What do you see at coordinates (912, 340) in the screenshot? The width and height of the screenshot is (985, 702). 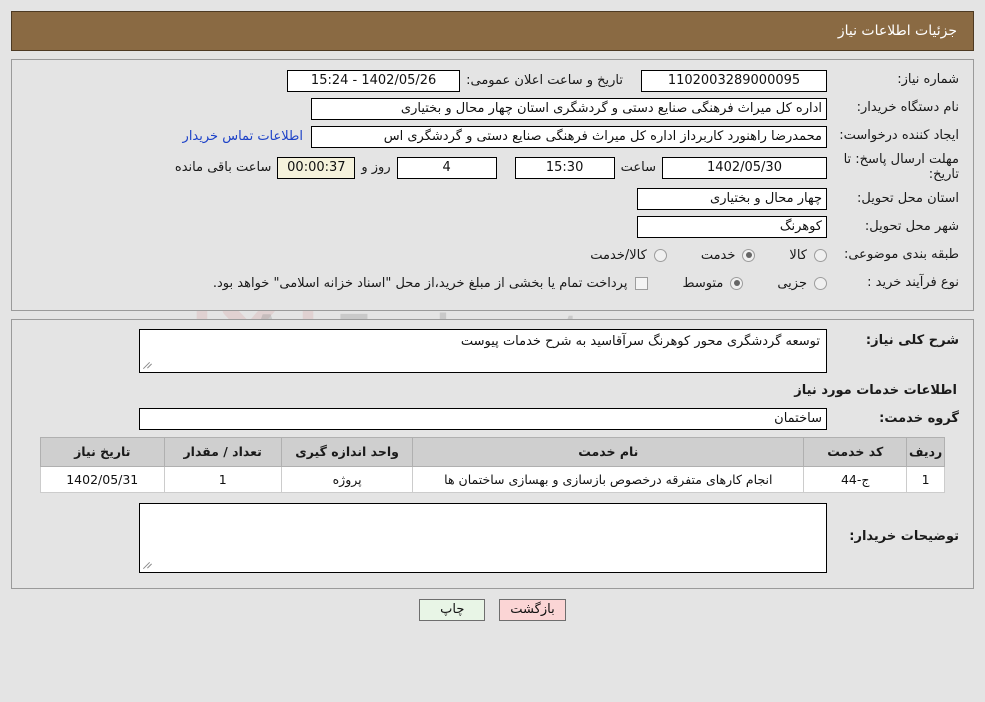 I see `need-desc-label: شرح کلی نیاز:` at bounding box center [912, 340].